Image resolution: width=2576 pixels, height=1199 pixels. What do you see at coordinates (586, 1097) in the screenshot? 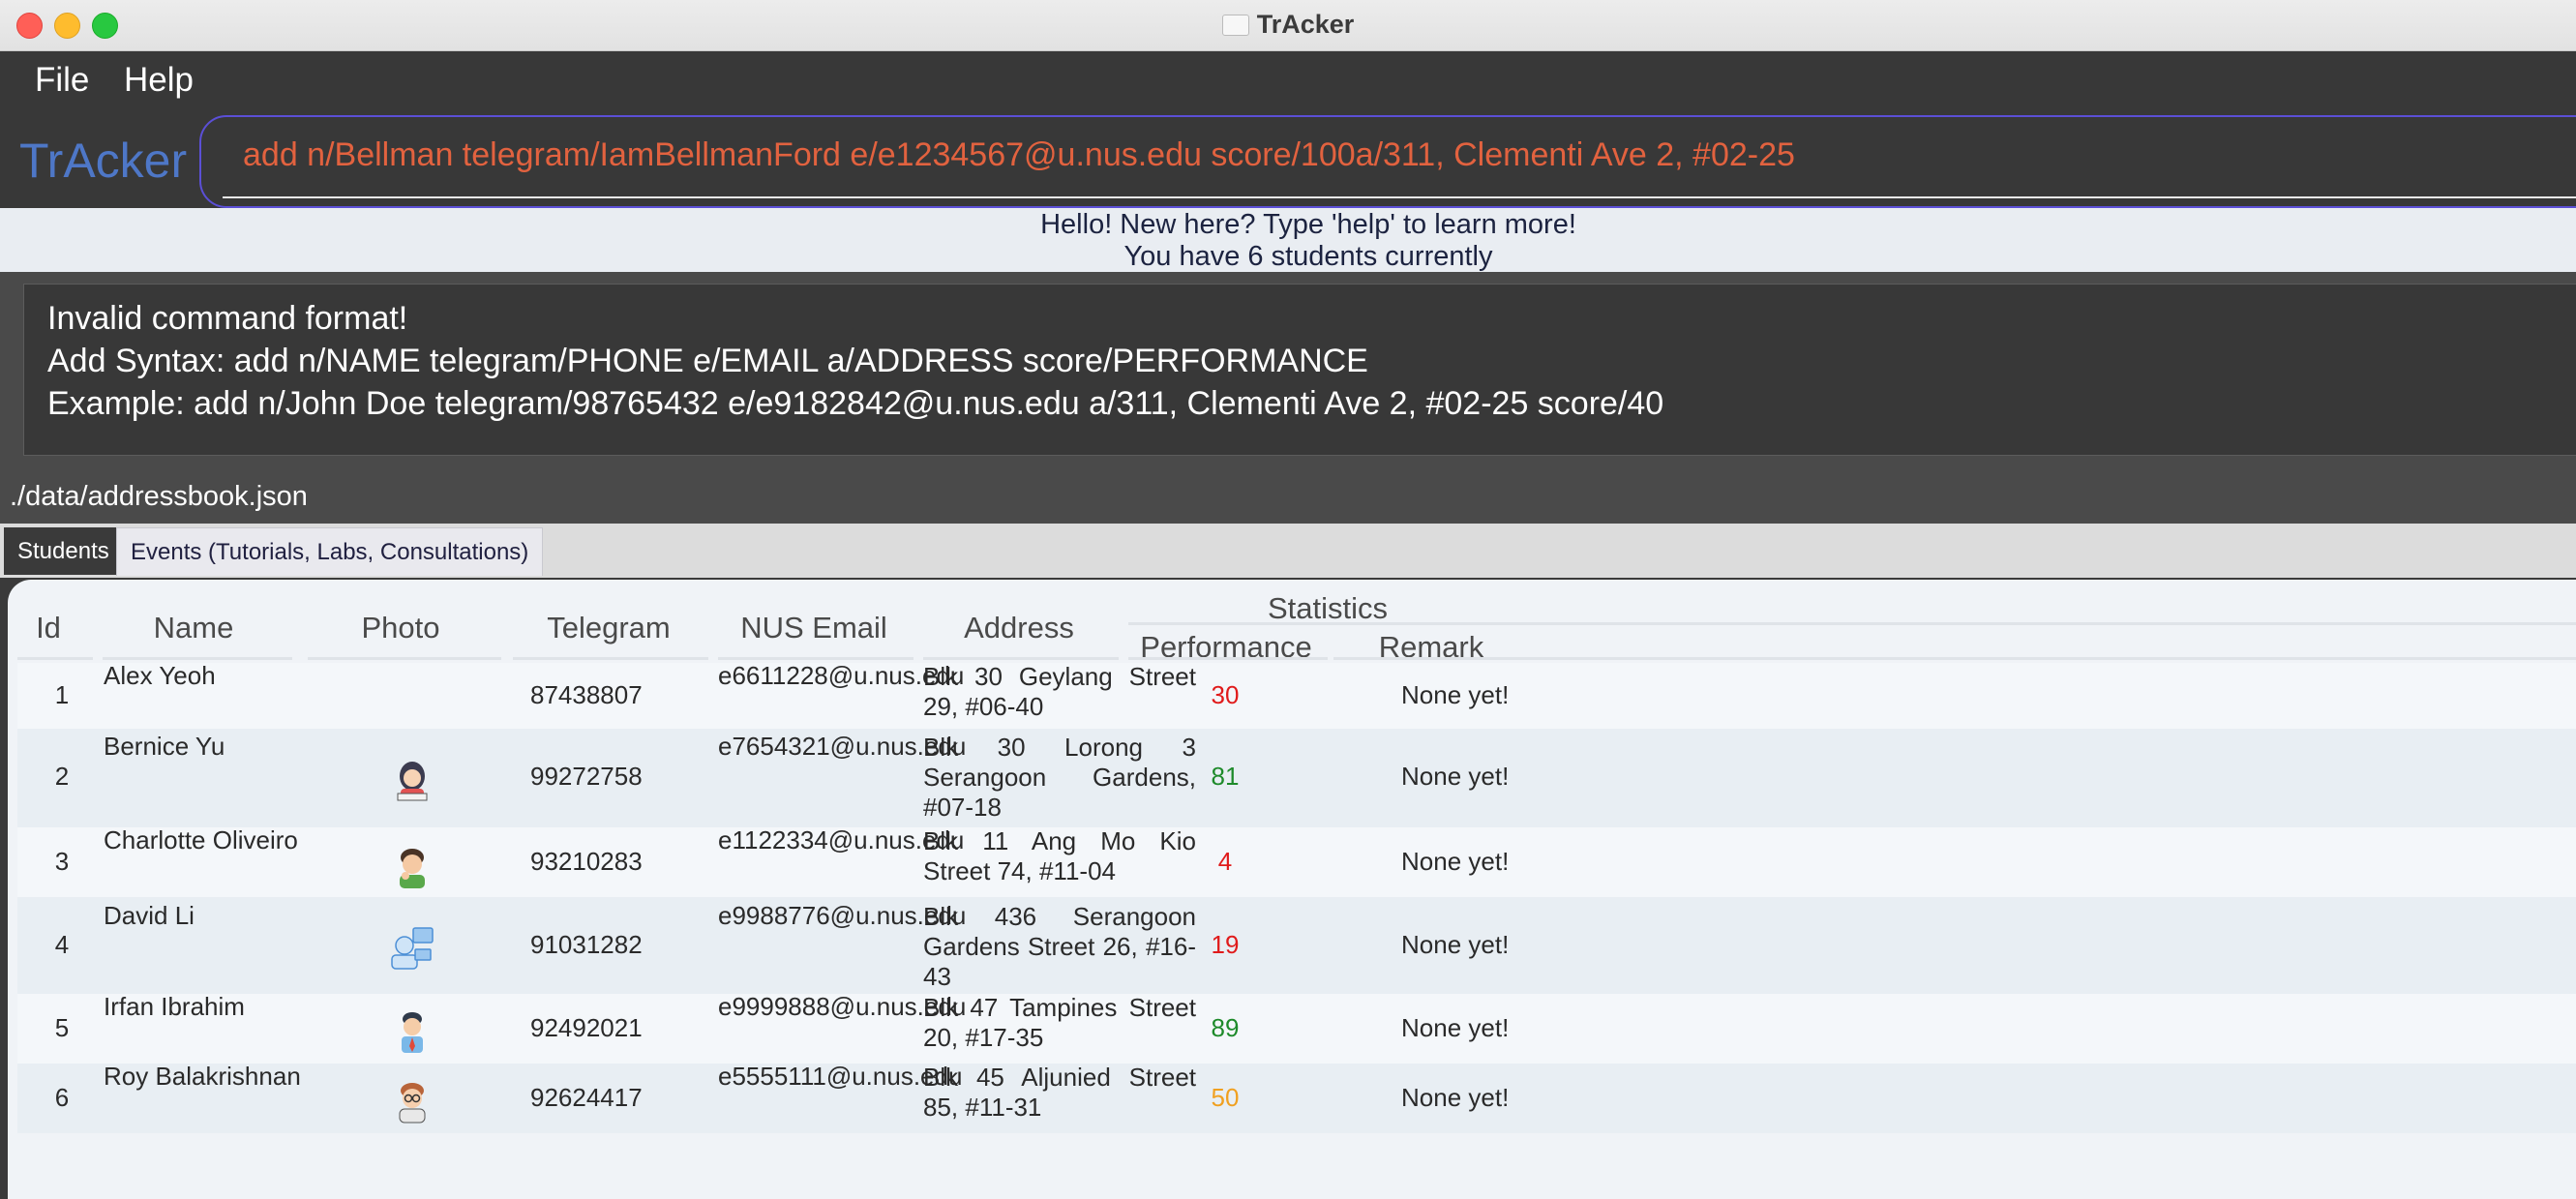
I see `cell-telegram: 92624417` at bounding box center [586, 1097].